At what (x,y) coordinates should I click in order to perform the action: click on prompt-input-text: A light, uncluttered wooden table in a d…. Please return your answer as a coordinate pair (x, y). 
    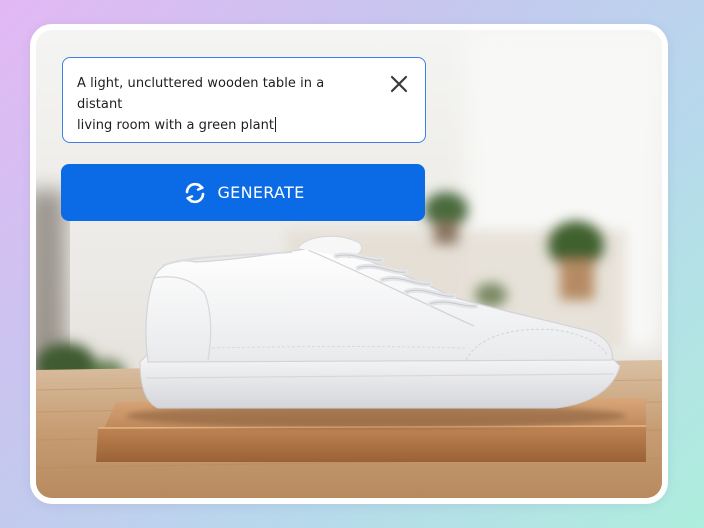
    Looking at the image, I should click on (225, 104).